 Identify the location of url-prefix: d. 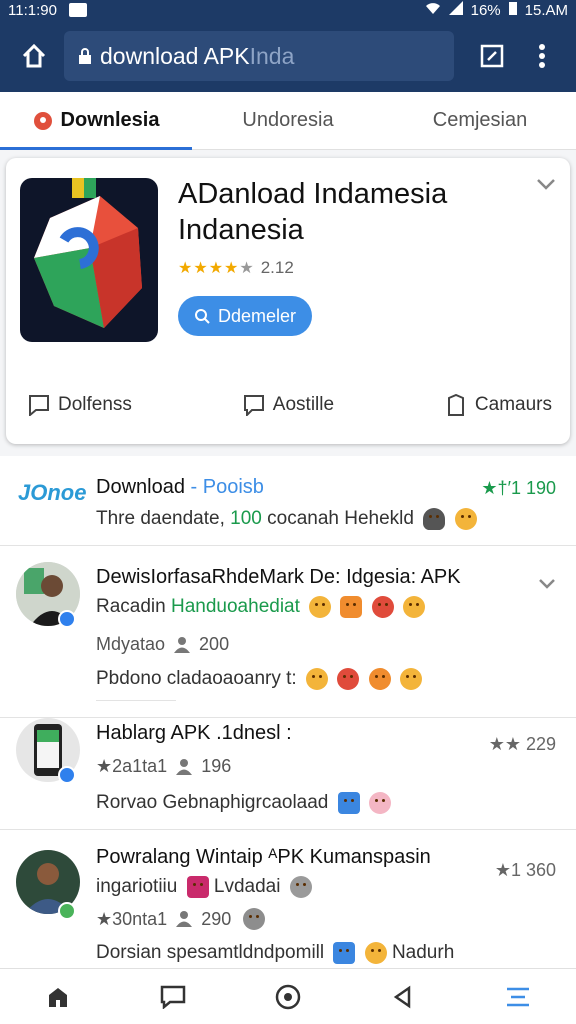
(106, 55).